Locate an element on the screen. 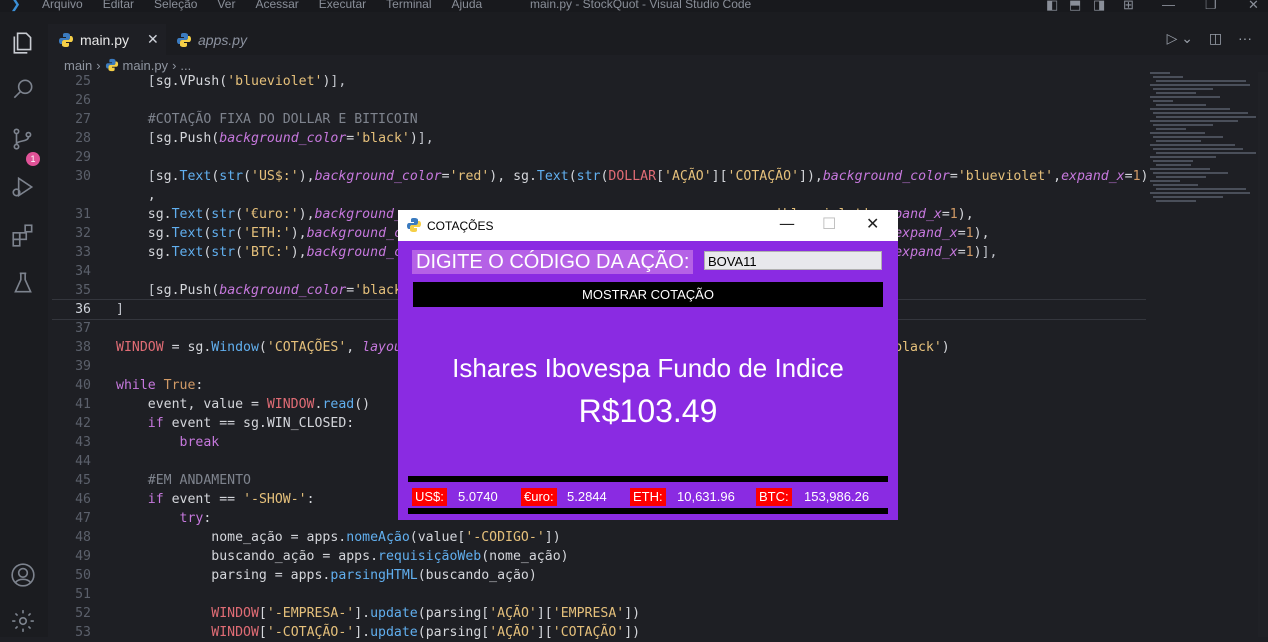 Image resolution: width=1268 pixels, height=642 pixels. popup-maximize-icon: ☐ is located at coordinates (829, 223).